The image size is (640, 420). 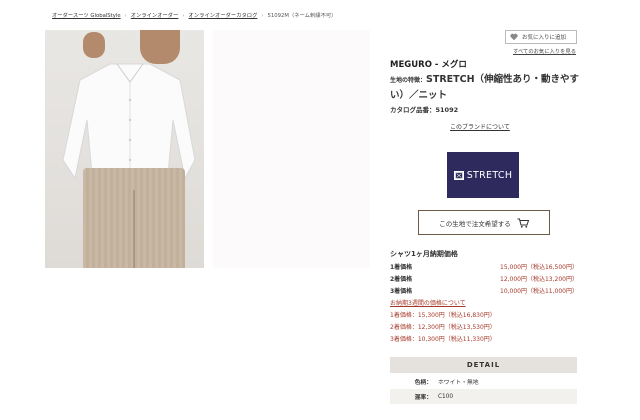 What do you see at coordinates (539, 279) in the screenshot?
I see `price-value: 12,000円（税込13,200円）` at bounding box center [539, 279].